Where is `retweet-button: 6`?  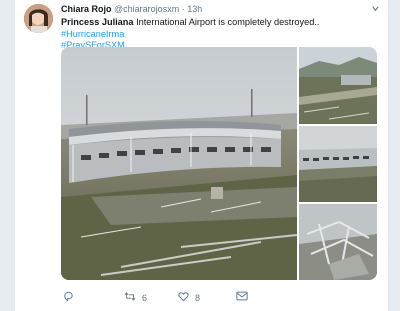
retweet-button: 6 is located at coordinates (135, 297).